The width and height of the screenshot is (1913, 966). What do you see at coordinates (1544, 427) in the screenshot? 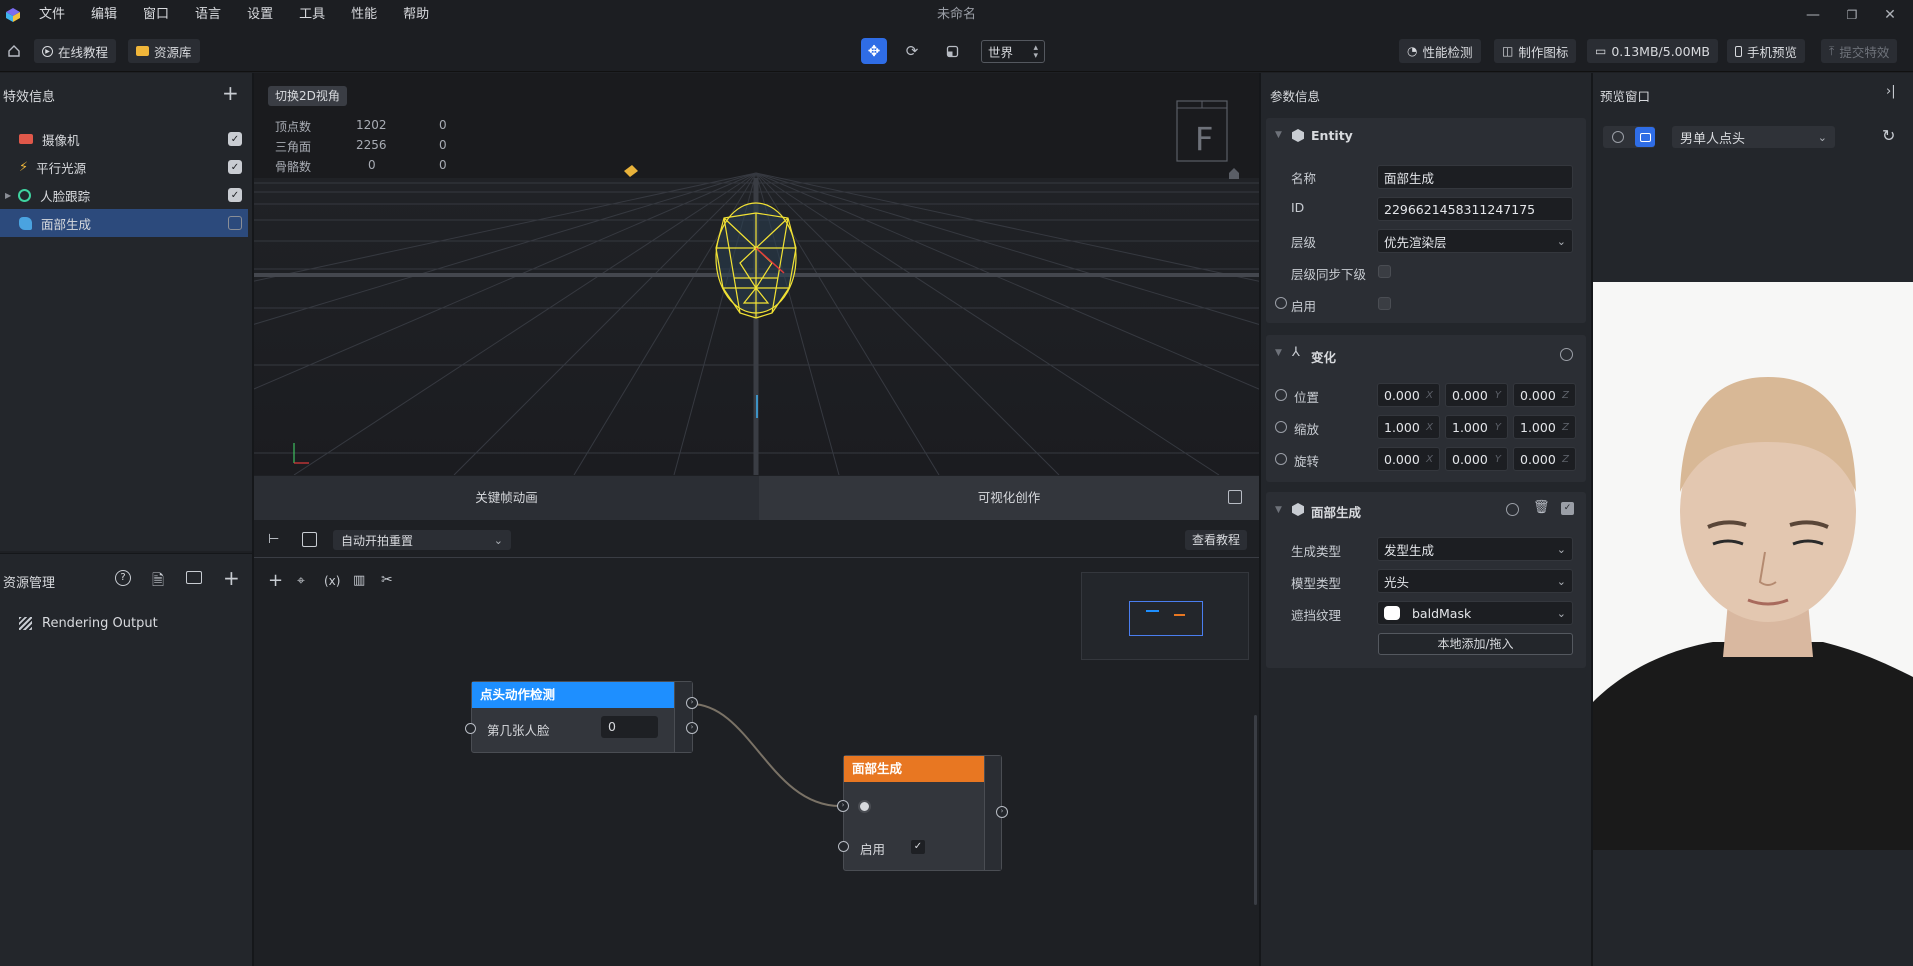
I see `scale-z-input: 1.000 Z` at bounding box center [1544, 427].